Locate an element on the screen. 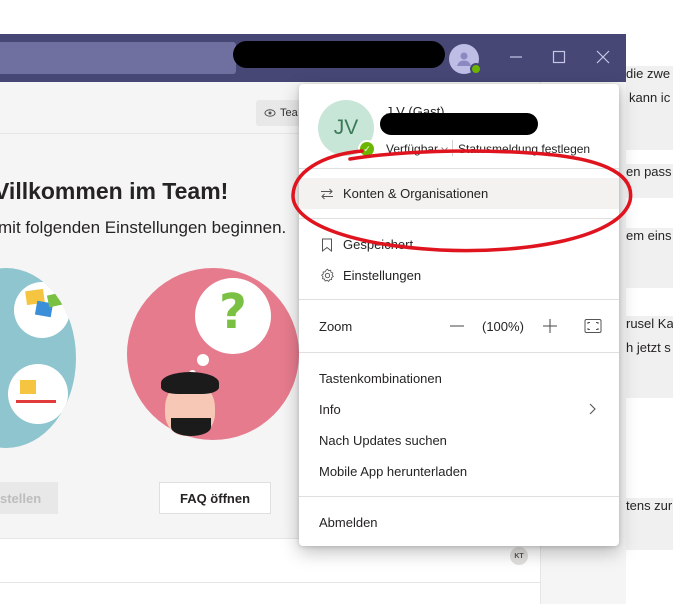 Image resolution: width=673 pixels, height=604 pixels. menu-item-saved: Gespeichert is located at coordinates (459, 244).